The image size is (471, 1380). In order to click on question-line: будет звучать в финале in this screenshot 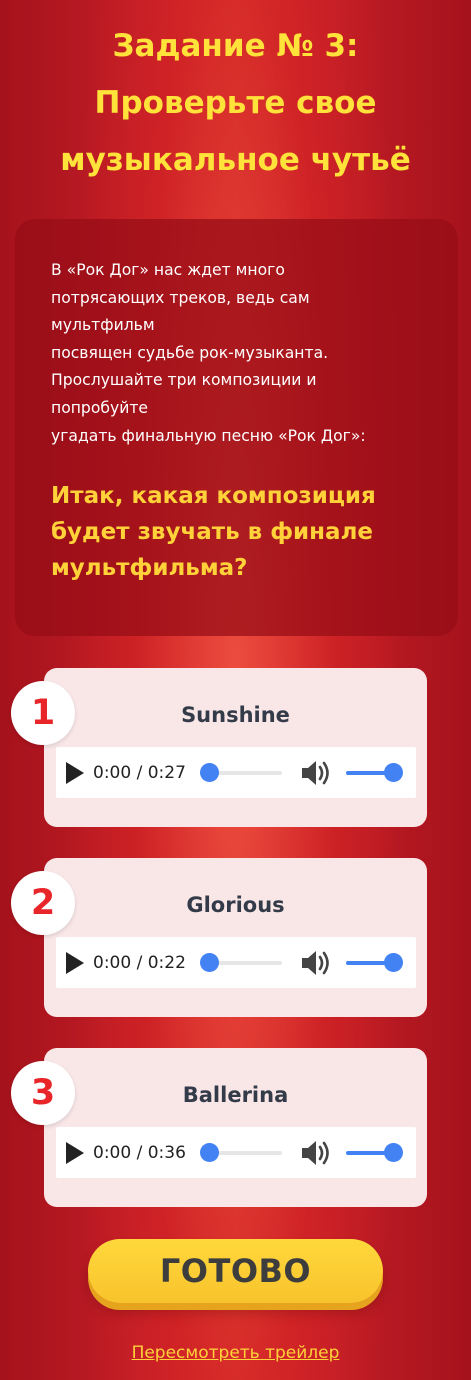, I will do `click(212, 532)`.